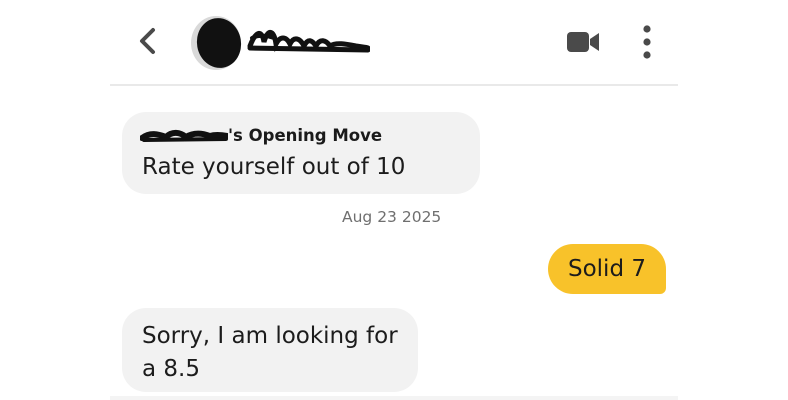 Image resolution: width=788 pixels, height=400 pixels. I want to click on redacted-name-scribble, so click(184, 135).